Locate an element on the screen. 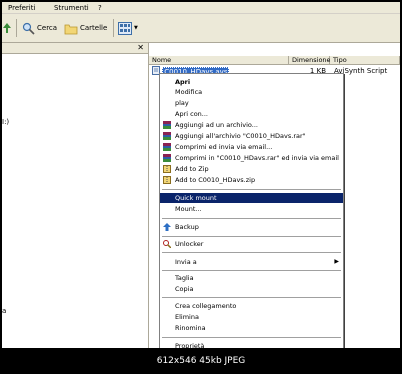 The height and width of the screenshot is (374, 402). ctx-add-to-named-zip: Add to C0010_HDavs.zip is located at coordinates (251, 180).